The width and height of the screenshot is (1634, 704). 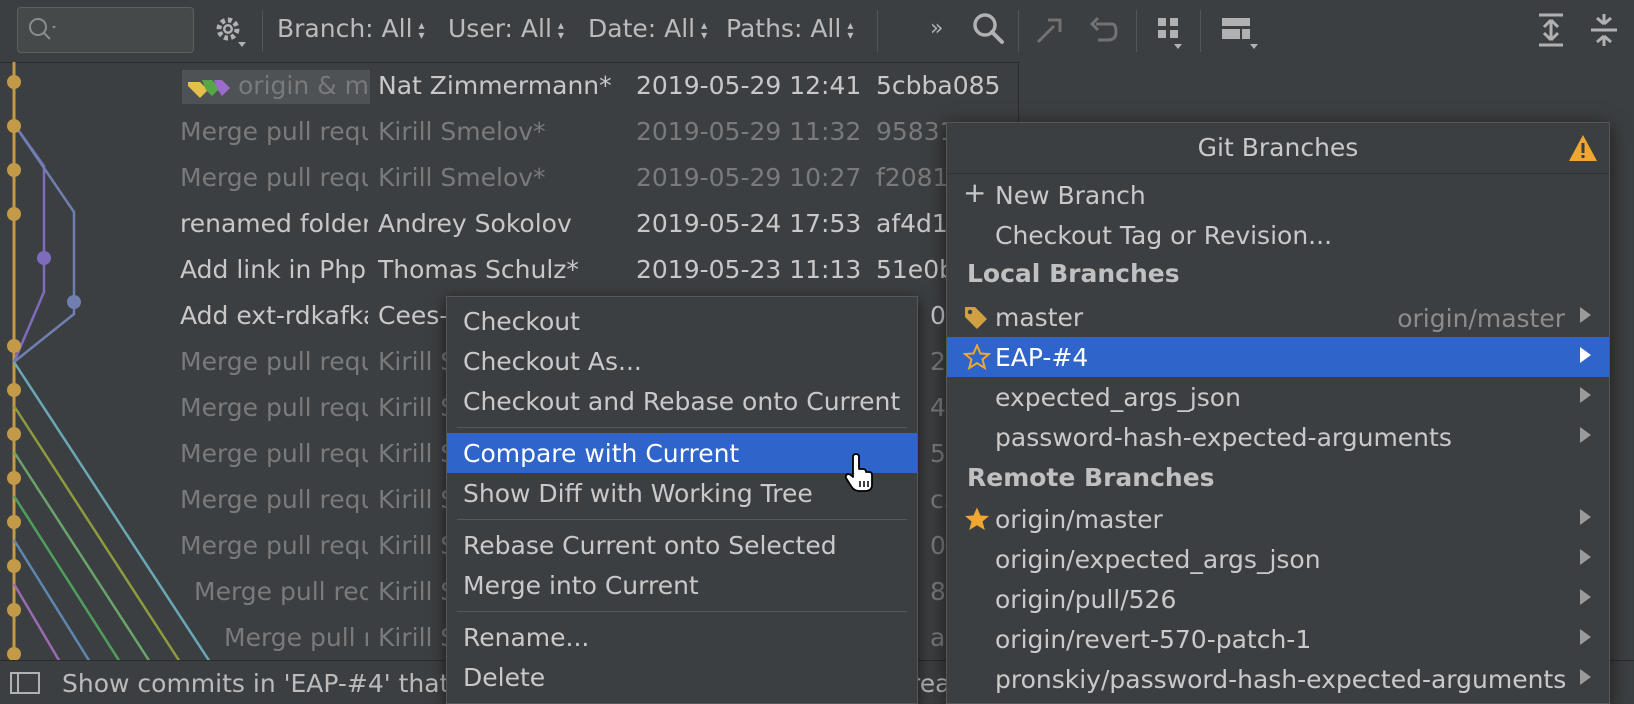 I want to click on user-filter: User: All ▴ ▾, so click(x=506, y=28).